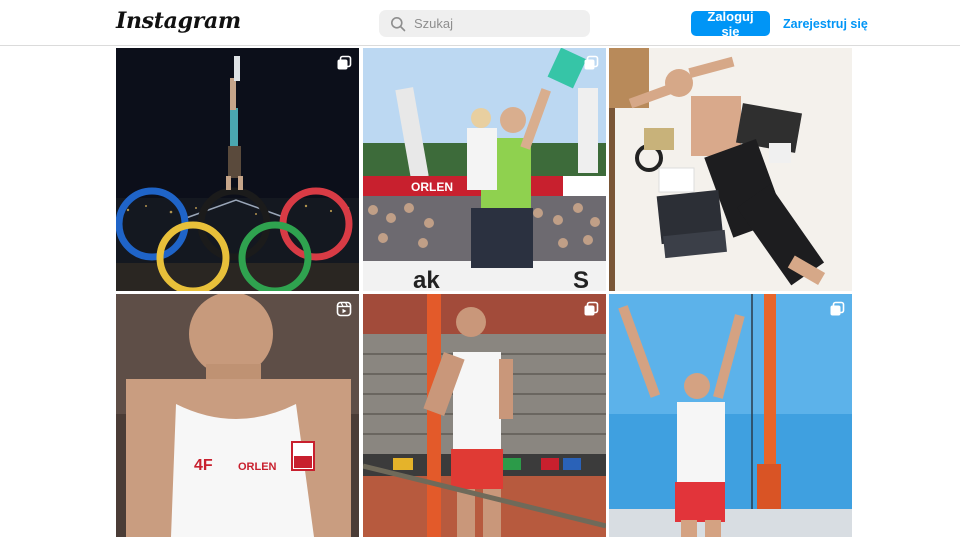 This screenshot has height=540, width=960. I want to click on login-button: Zaloguj się, so click(730, 24).